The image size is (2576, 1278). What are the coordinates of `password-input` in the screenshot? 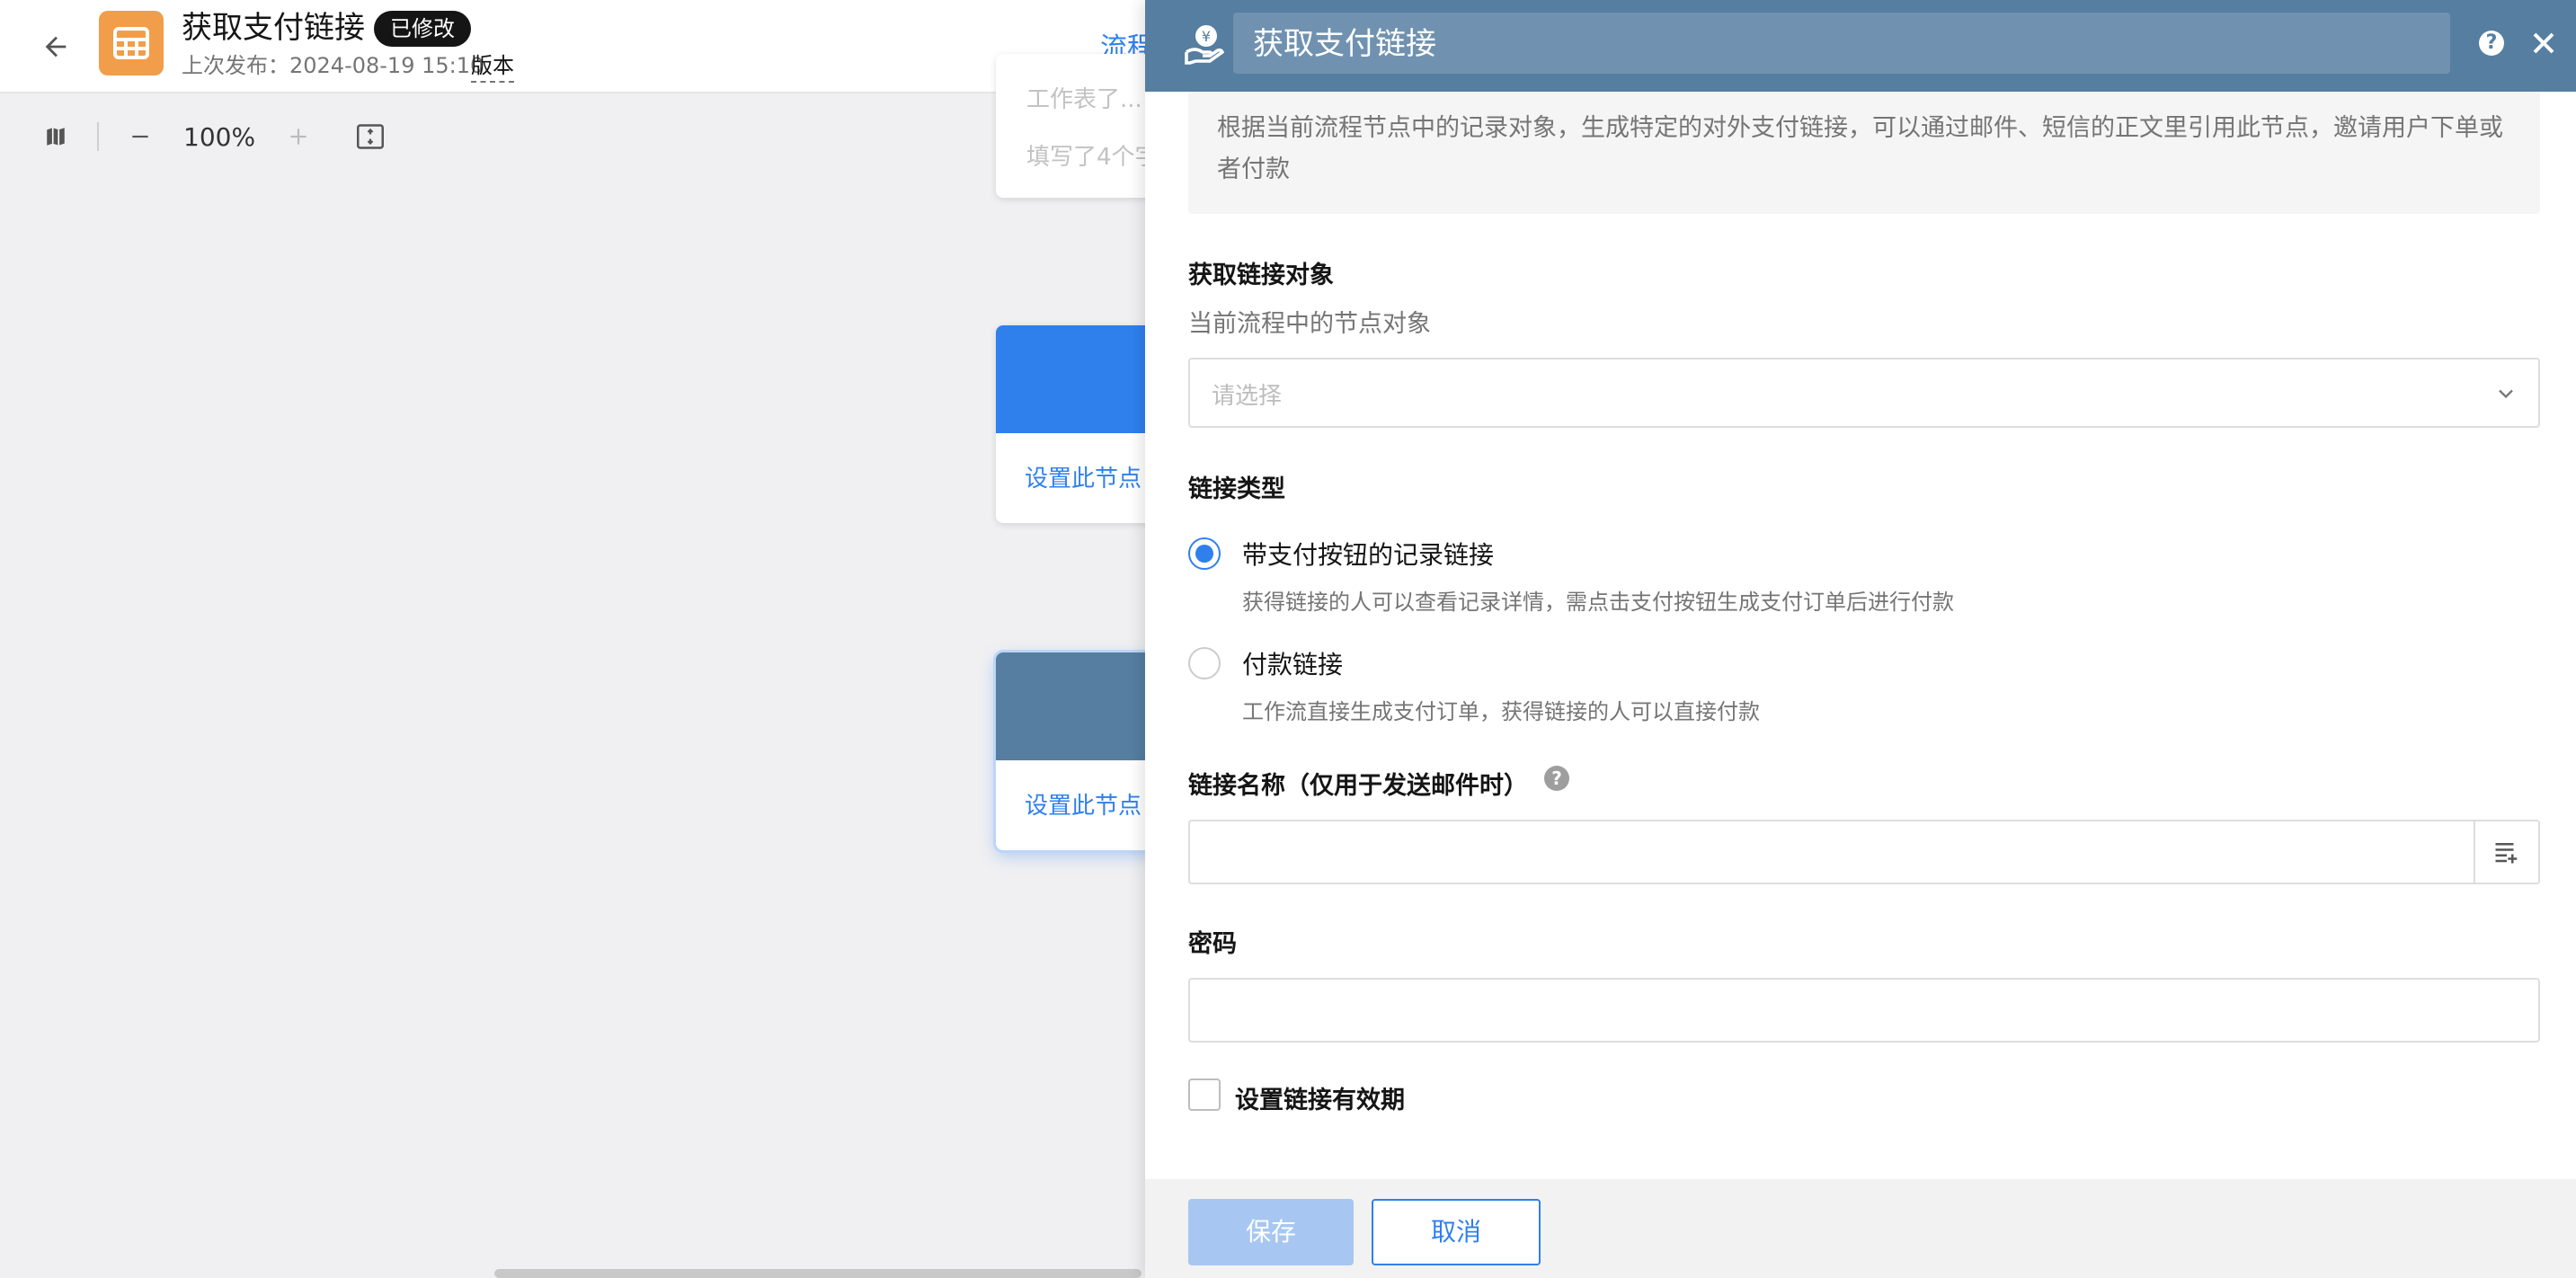 It's located at (1864, 1010).